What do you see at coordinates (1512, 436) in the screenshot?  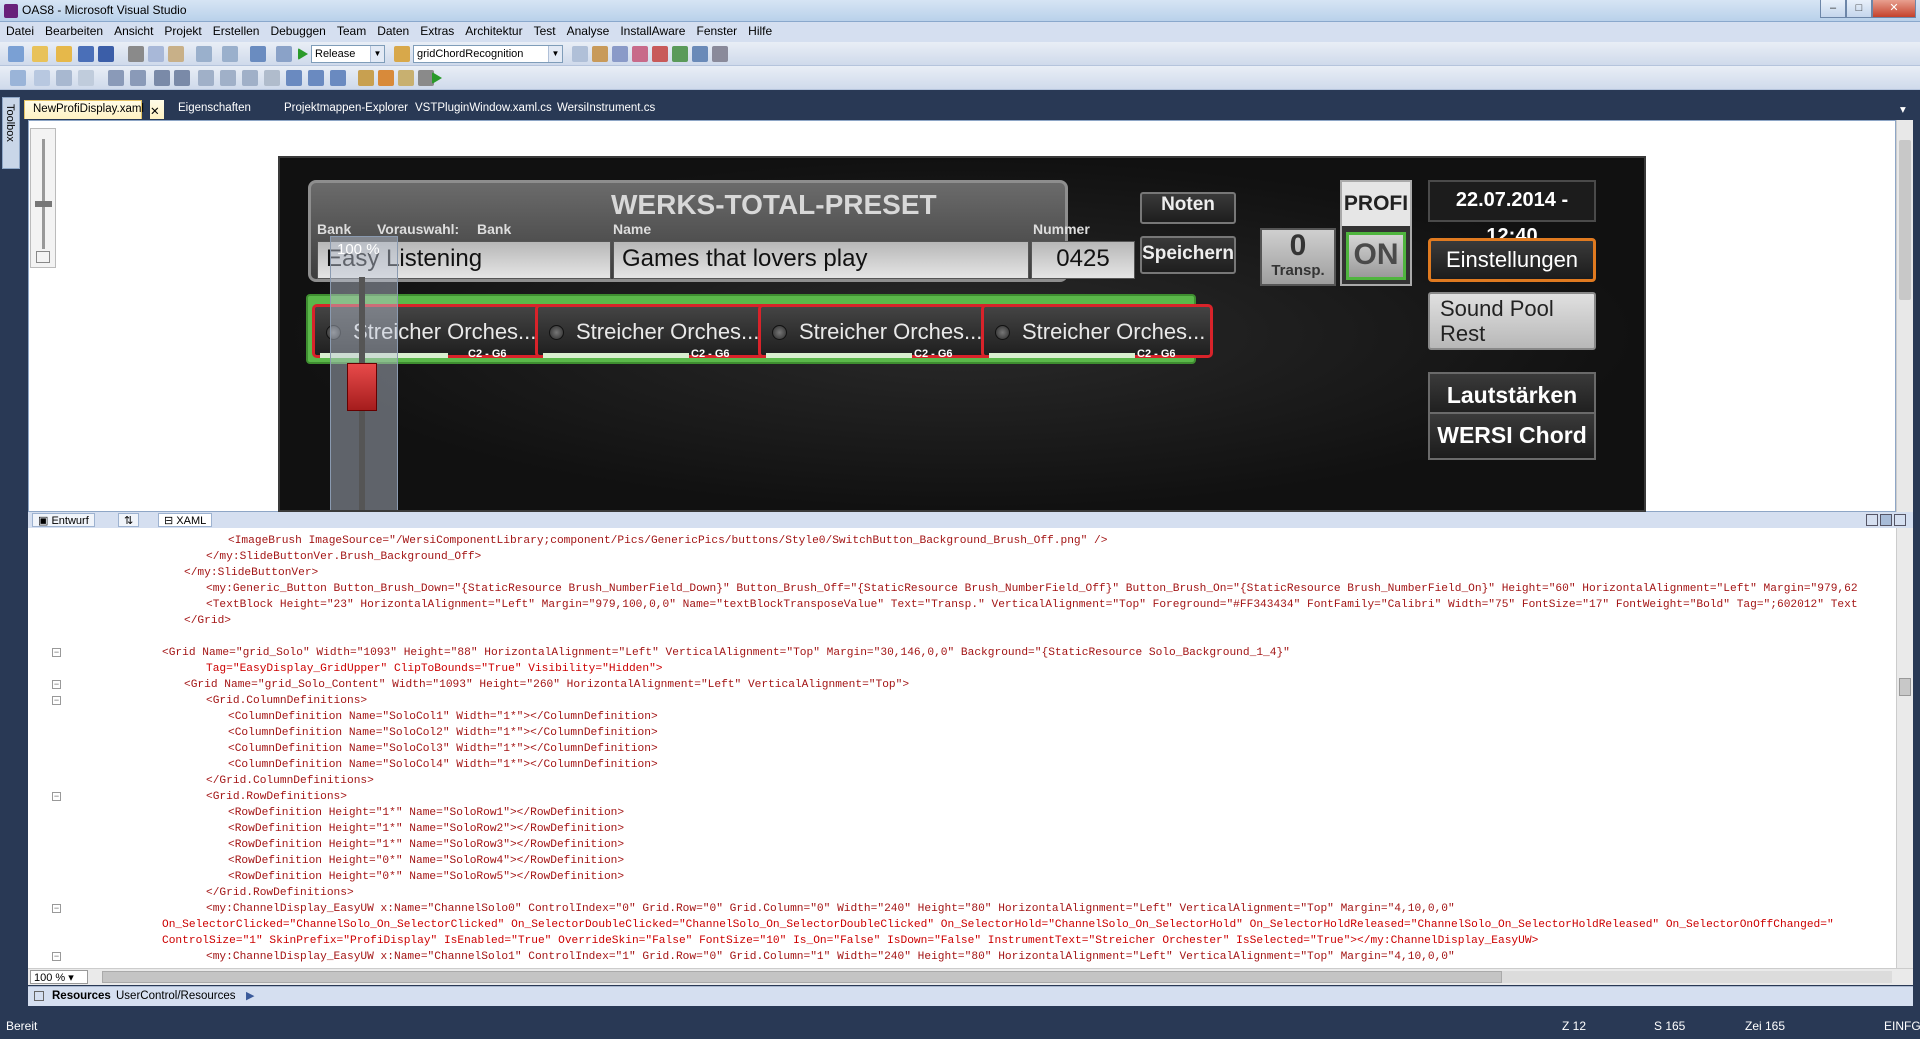 I see `wersi-chord-button: WERSI Chord` at bounding box center [1512, 436].